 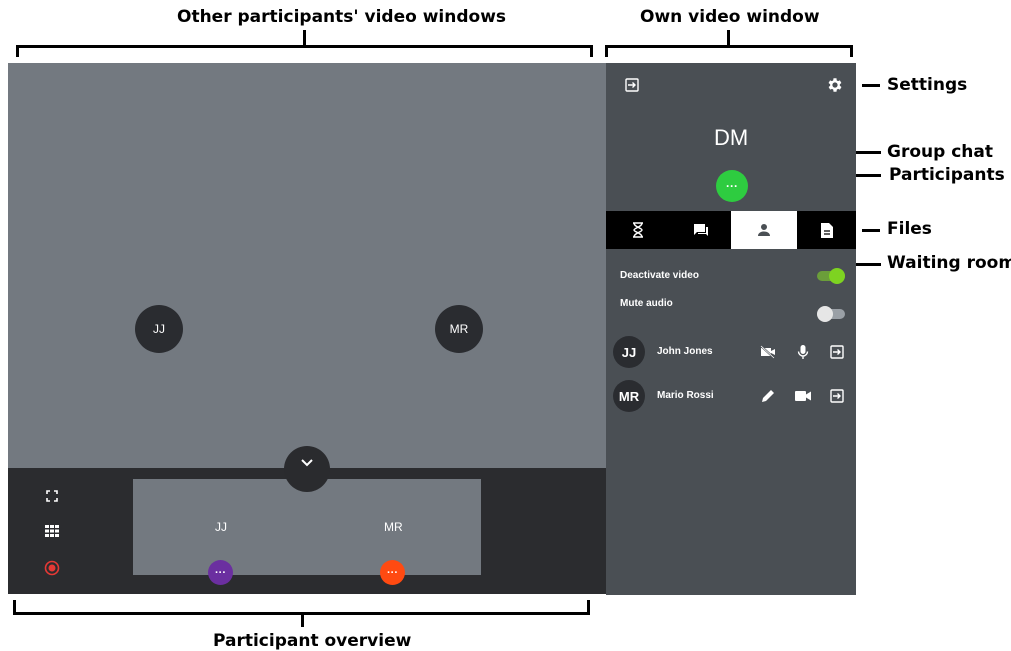 What do you see at coordinates (17, 51) in the screenshot?
I see `bracket-others-left` at bounding box center [17, 51].